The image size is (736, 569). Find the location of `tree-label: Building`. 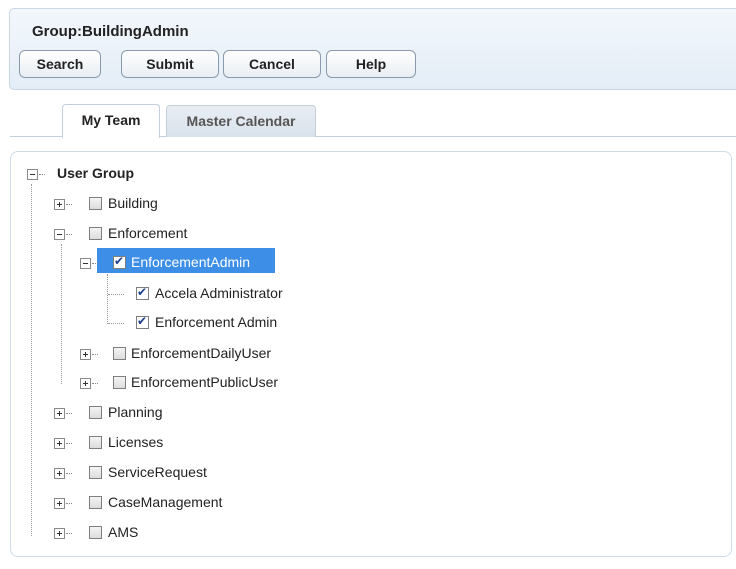

tree-label: Building is located at coordinates (133, 203).